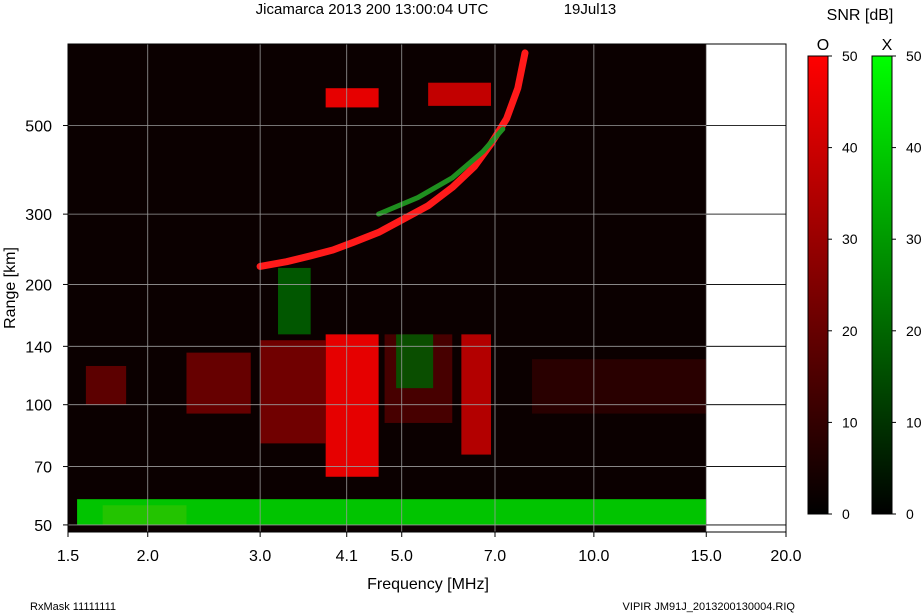 The image size is (922, 614). What do you see at coordinates (593, 556) in the screenshot?
I see `x-tick-label: 10.0` at bounding box center [593, 556].